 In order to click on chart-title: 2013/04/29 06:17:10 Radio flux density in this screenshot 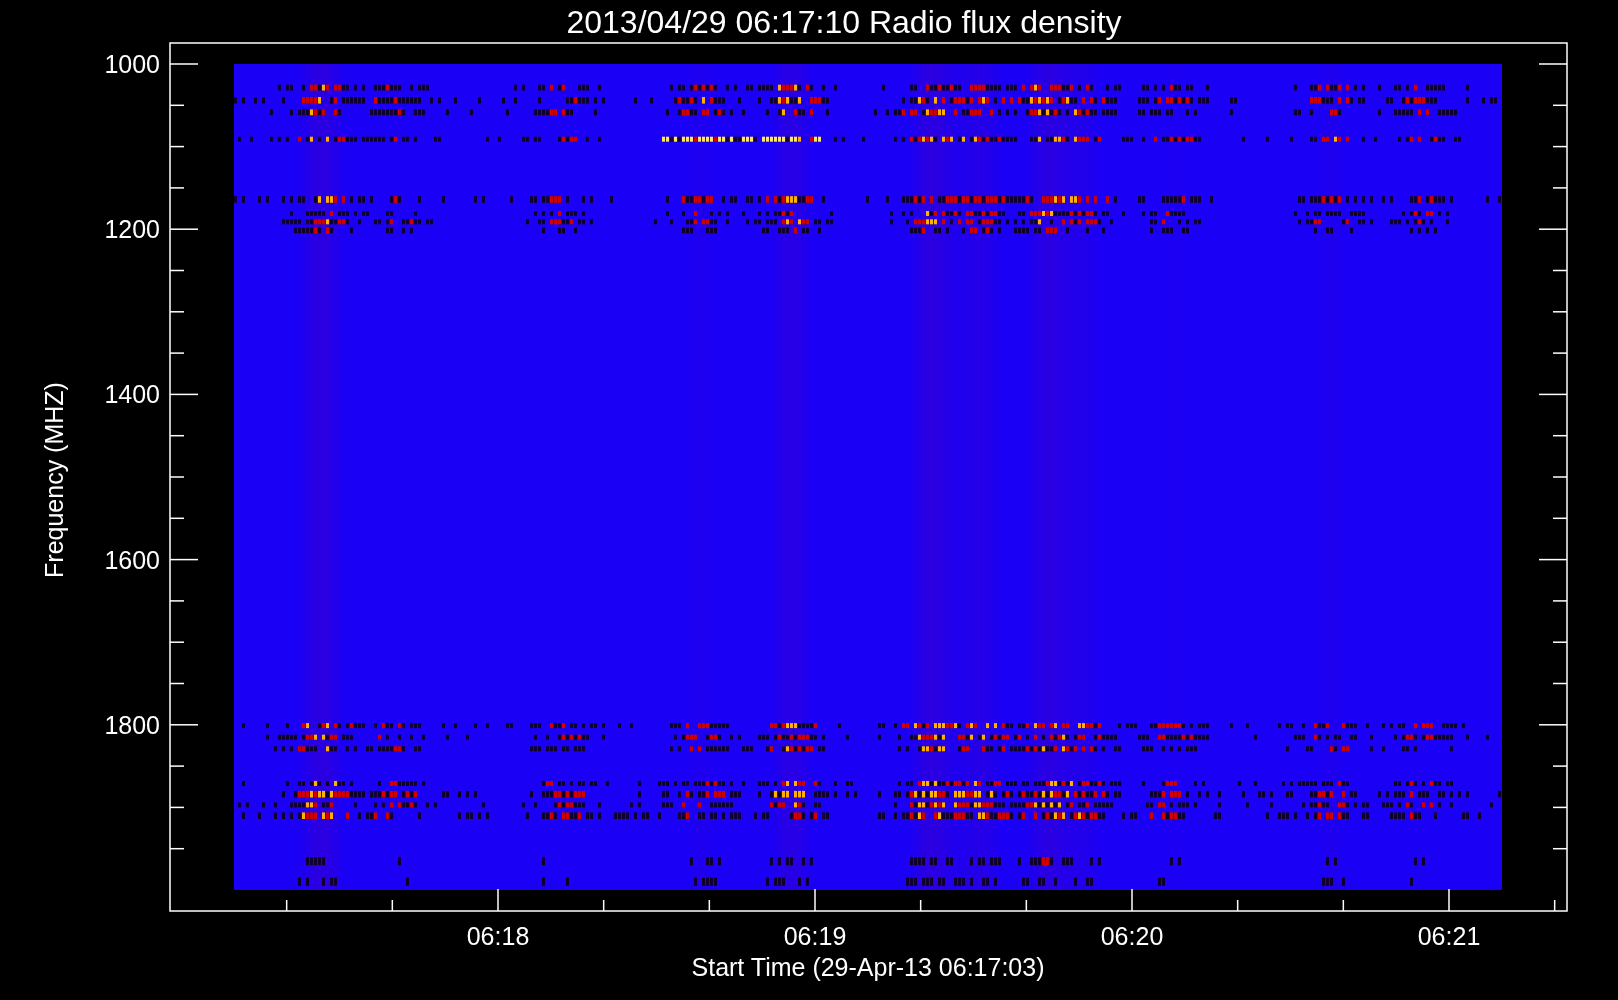, I will do `click(844, 22)`.